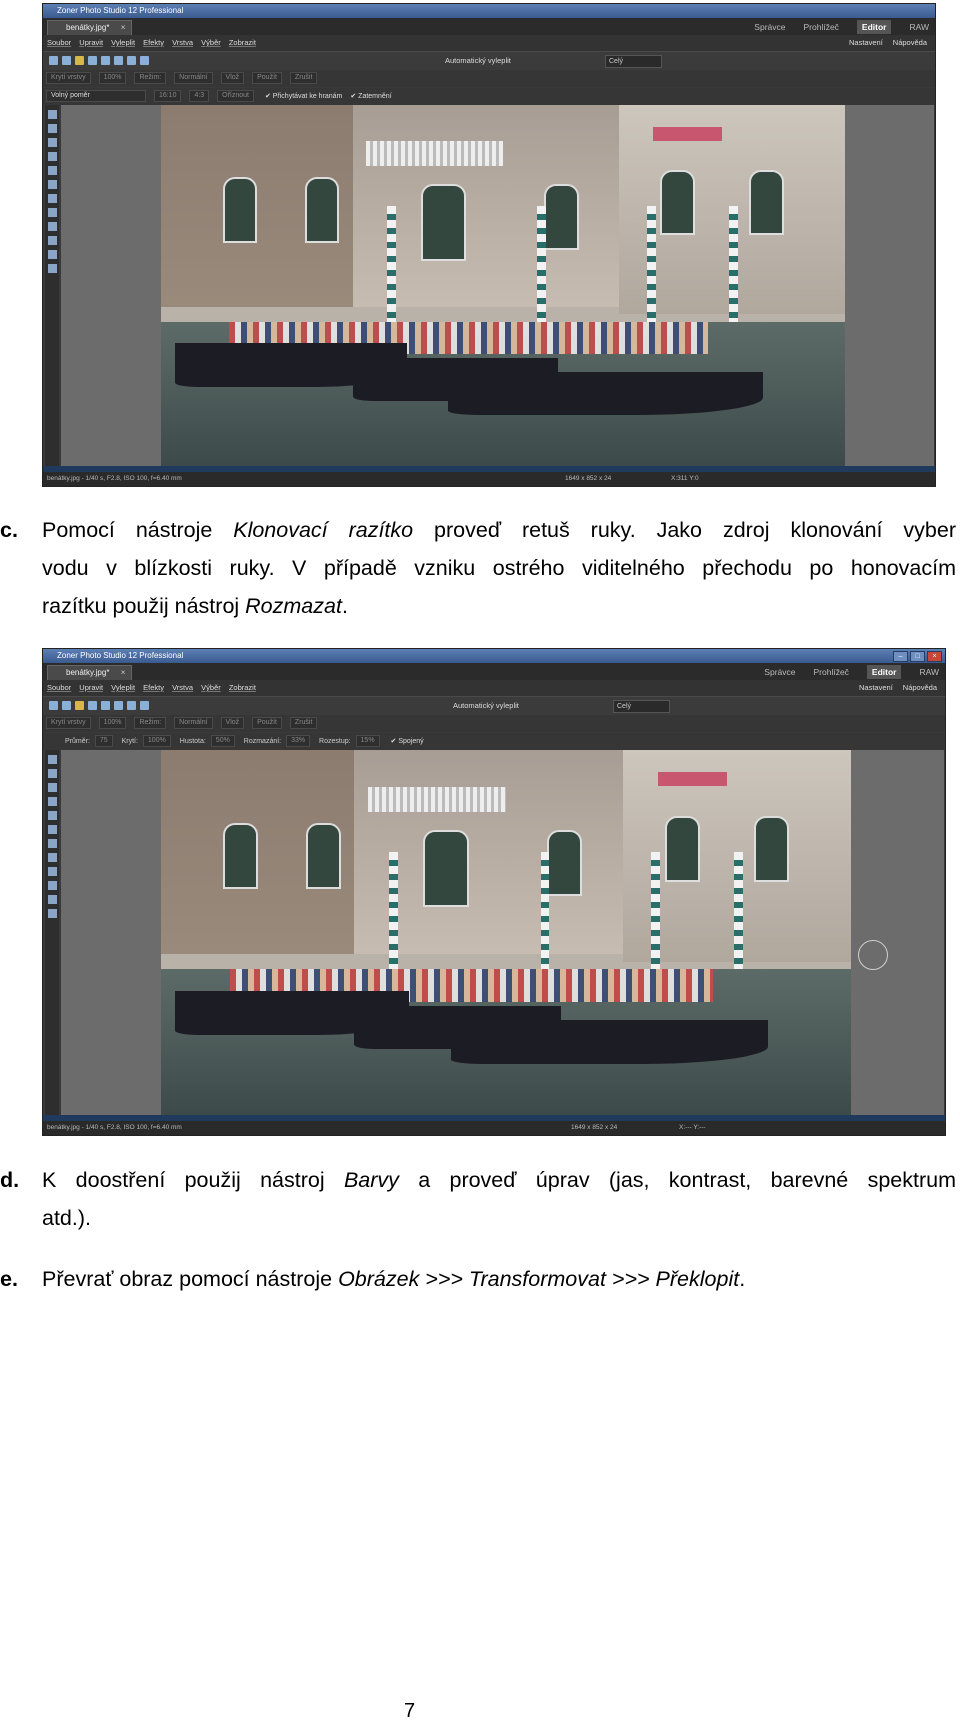 The image size is (960, 1728). I want to click on aligned-checkbox: ✔ Spojený, so click(407, 741).